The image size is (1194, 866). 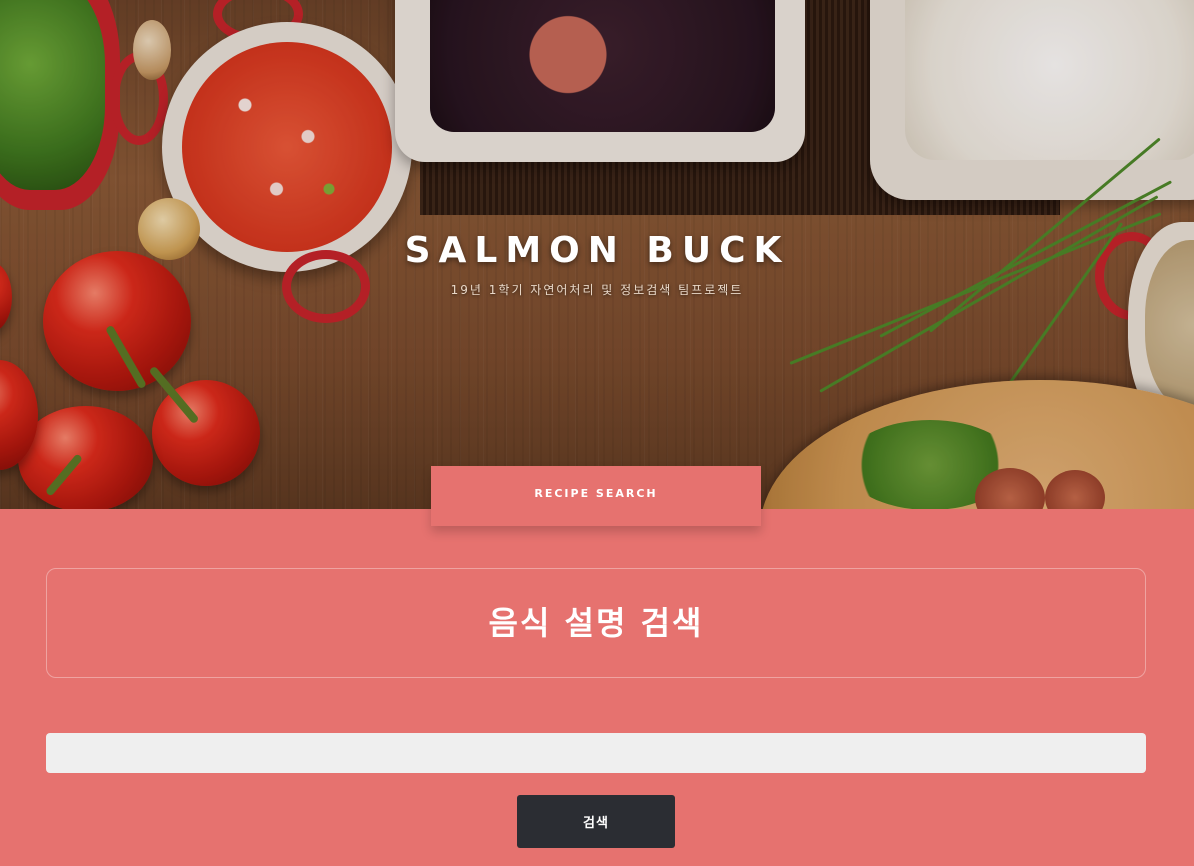 What do you see at coordinates (597, 290) in the screenshot?
I see `site-subtitle: 19년 1학기 자연어처리 및 정보검색 팀프로젝트` at bounding box center [597, 290].